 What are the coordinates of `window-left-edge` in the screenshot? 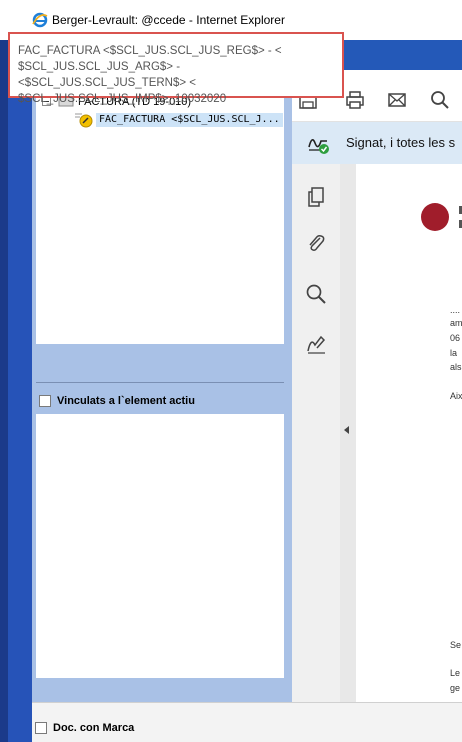 It's located at (4, 391).